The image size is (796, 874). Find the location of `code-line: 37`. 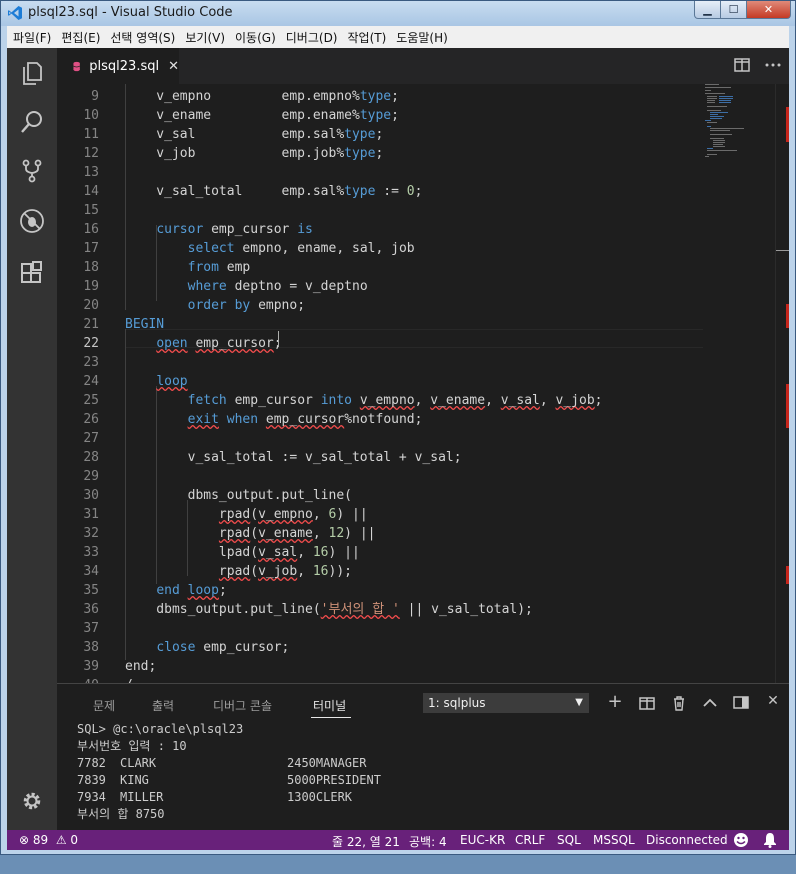

code-line: 37 is located at coordinates (357, 628).